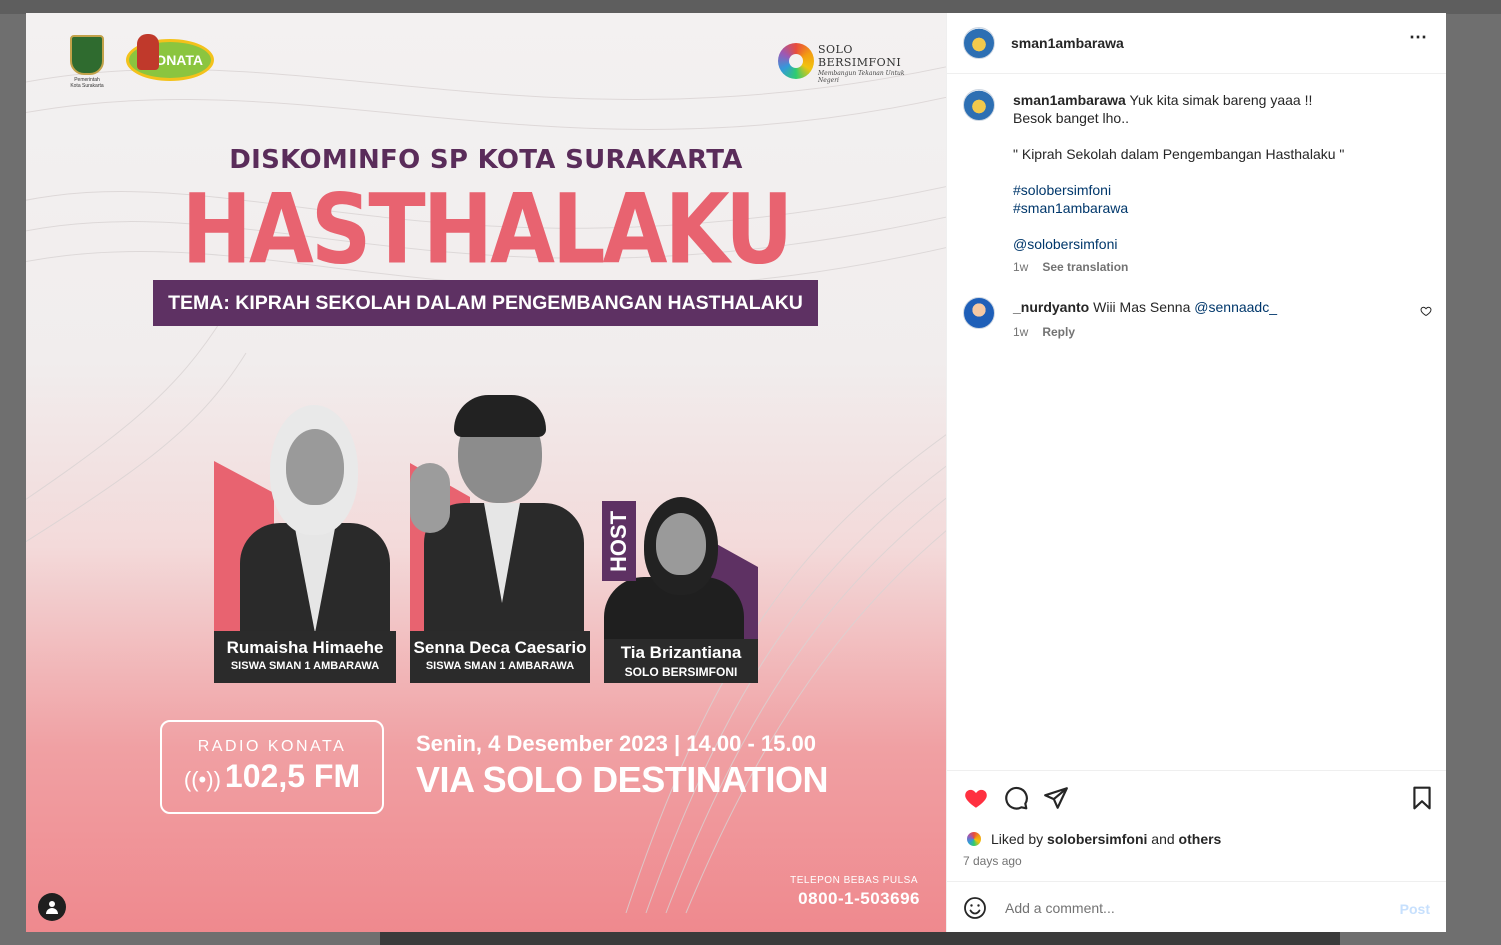 The width and height of the screenshot is (1501, 945). I want to click on pemkot-surakarta-logo: Pemerintah Kota Surakarta, so click(87, 62).